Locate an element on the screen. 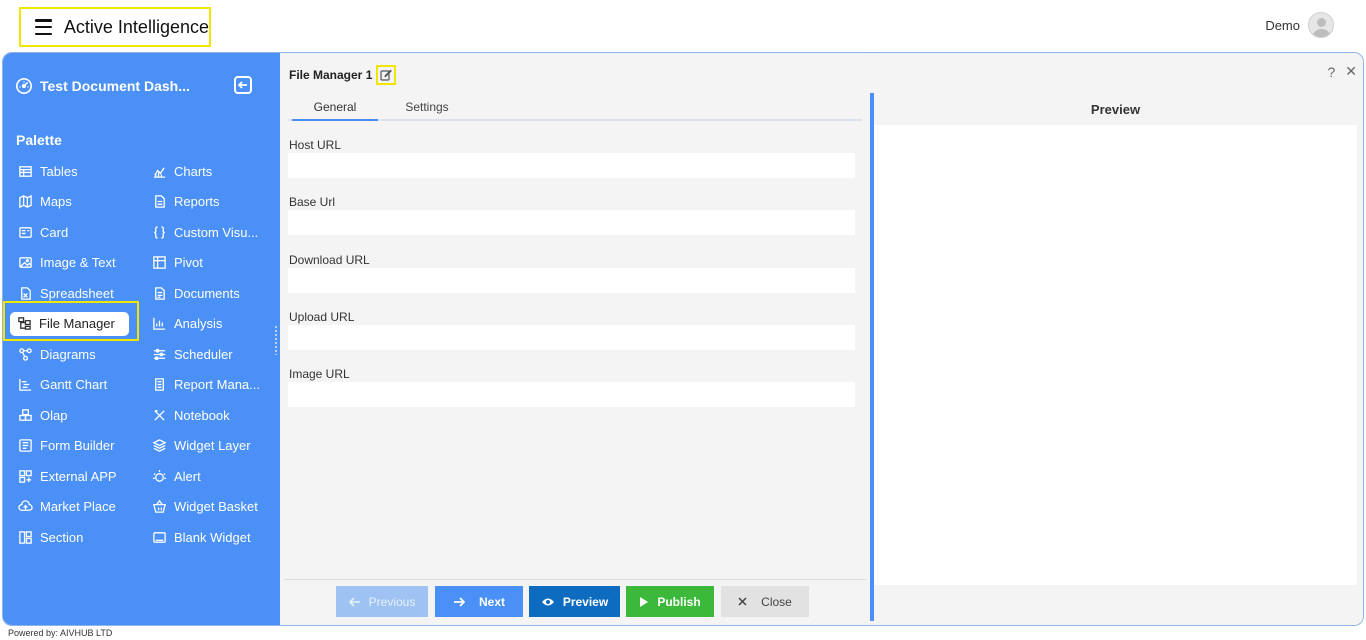 This screenshot has height=640, width=1366. image-icon is located at coordinates (25, 263).